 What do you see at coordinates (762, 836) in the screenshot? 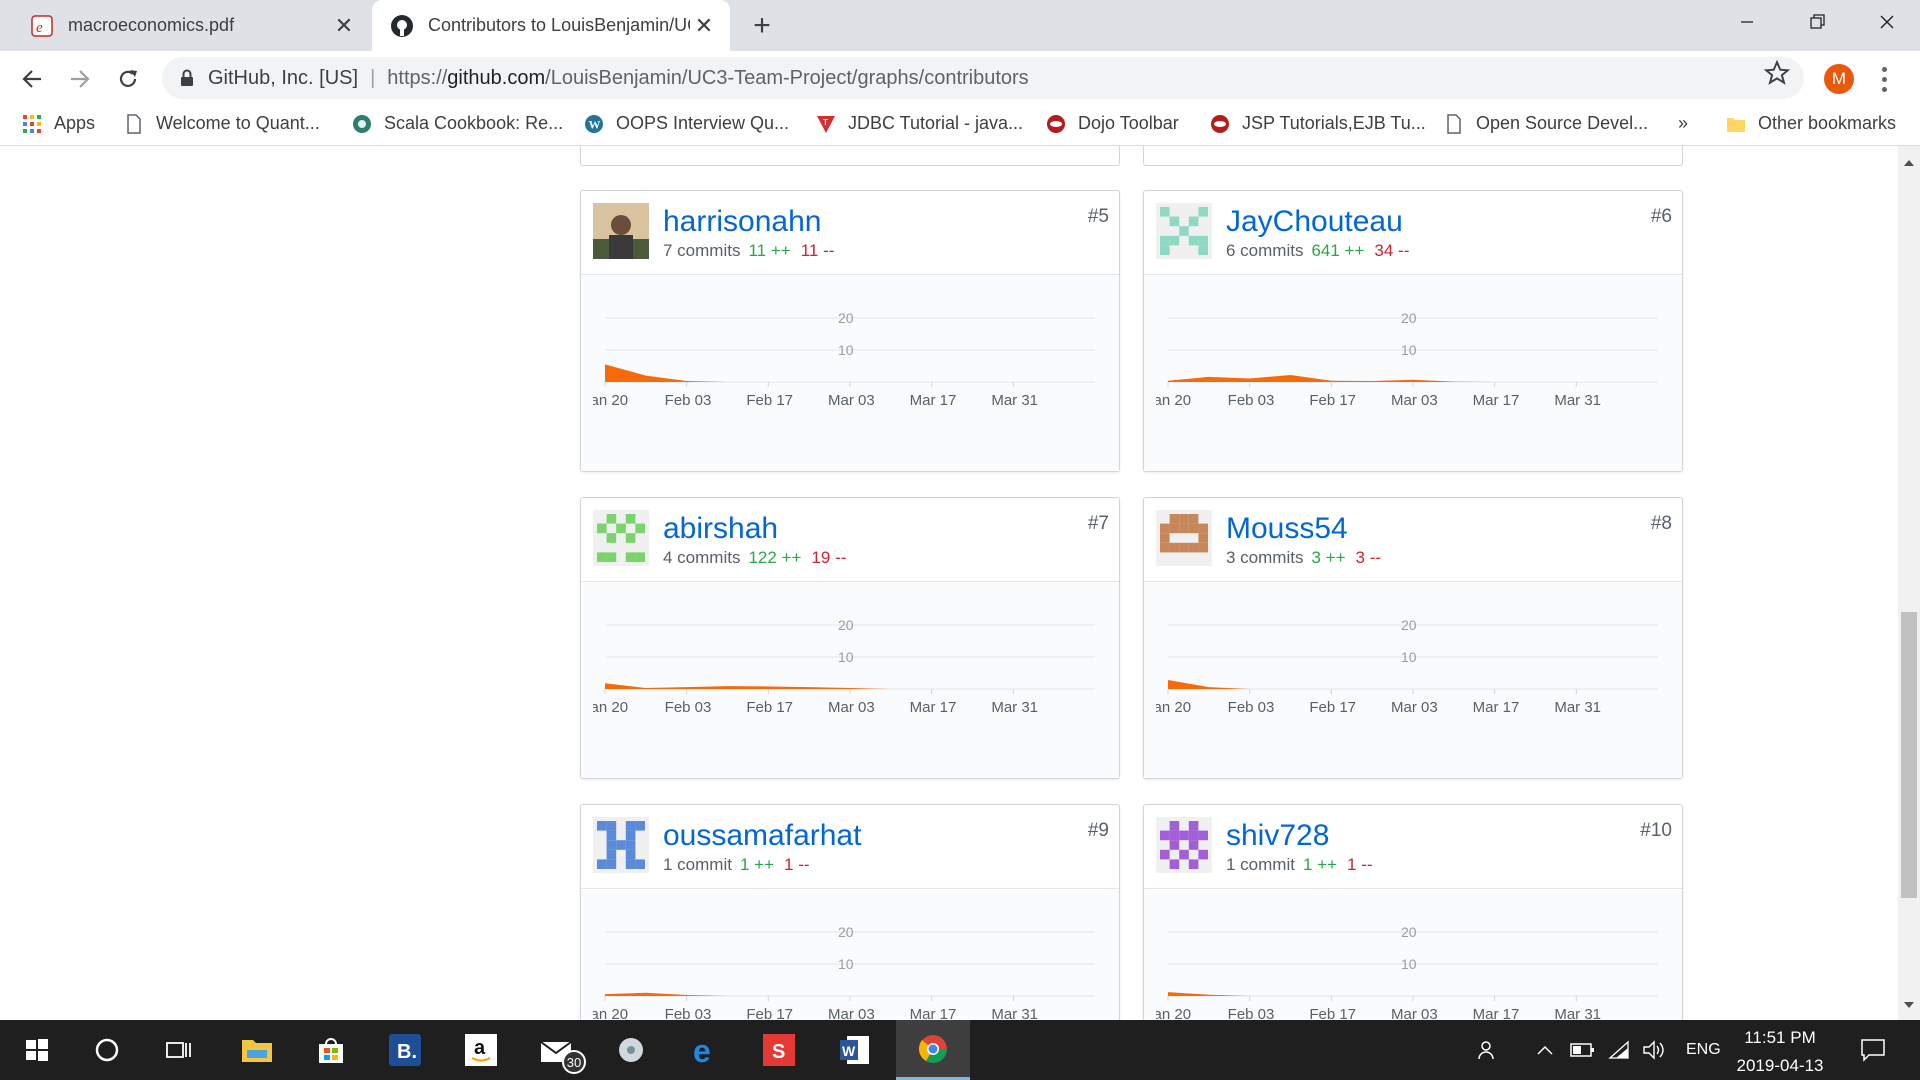
I see `contributor-name-link: oussamafarhat` at bounding box center [762, 836].